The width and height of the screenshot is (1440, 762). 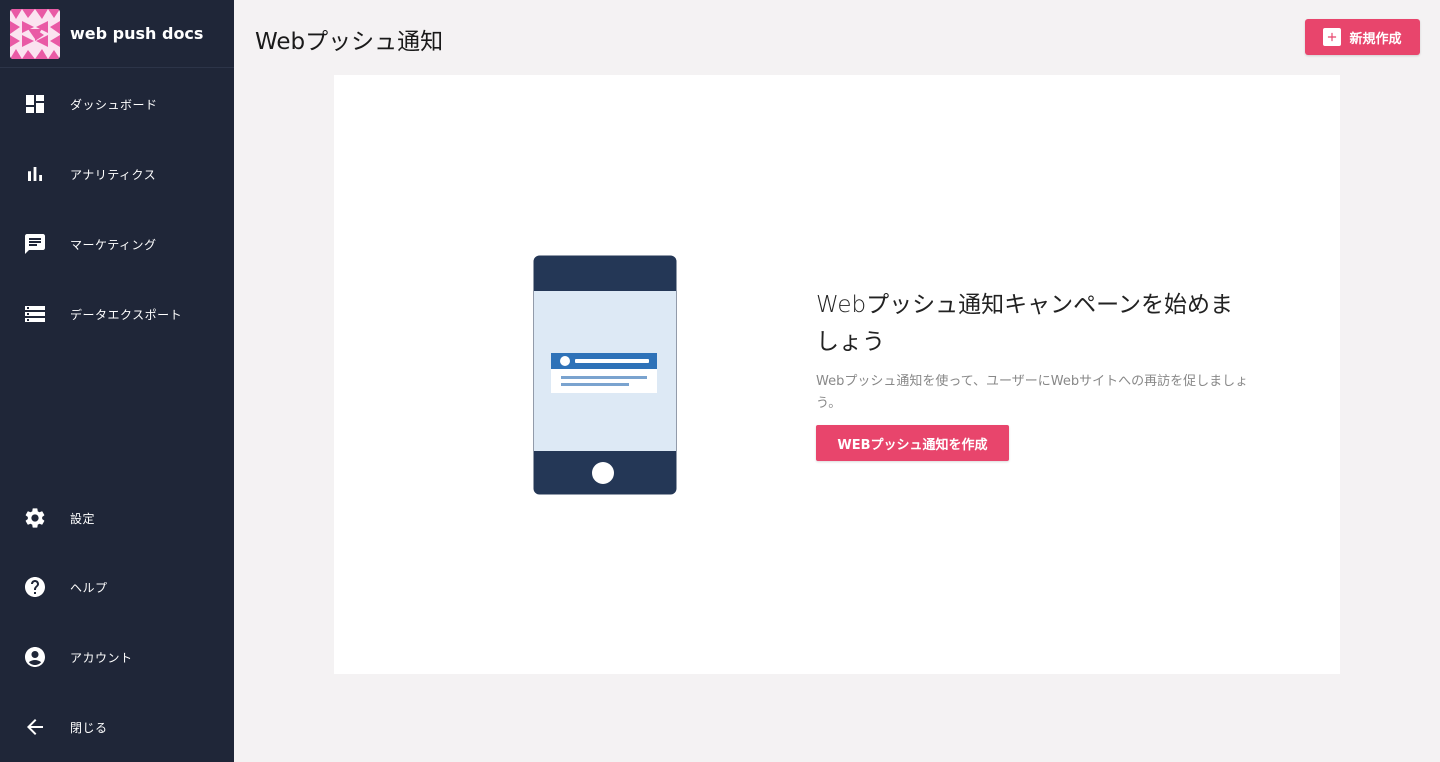 I want to click on arrow-left-icon, so click(x=35, y=727).